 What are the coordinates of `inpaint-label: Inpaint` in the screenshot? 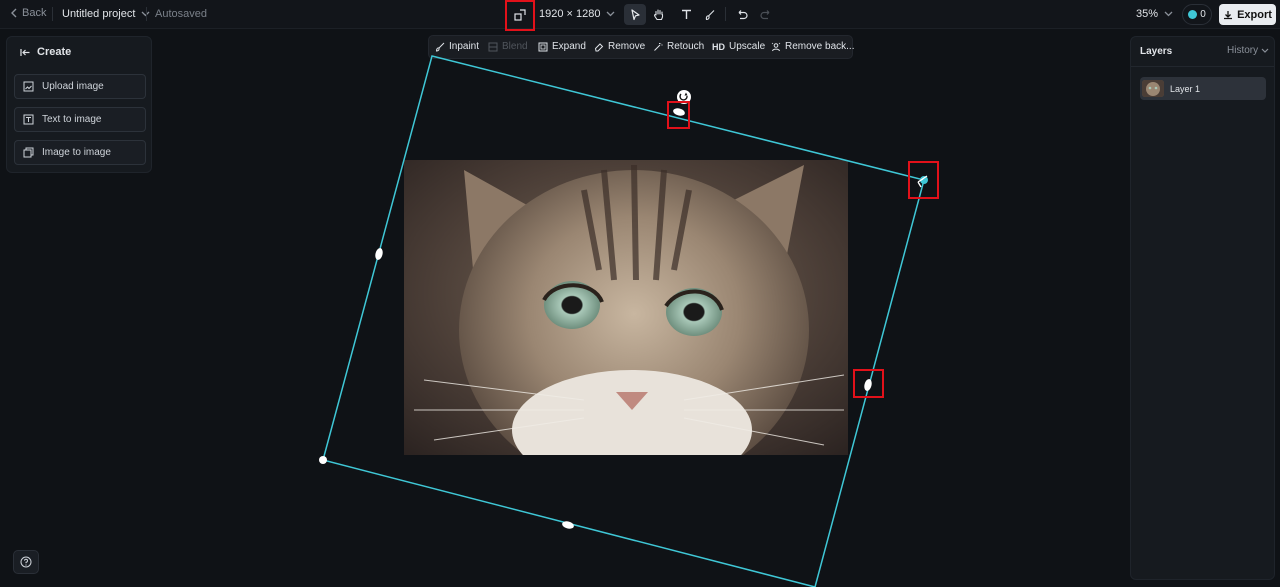 It's located at (464, 46).